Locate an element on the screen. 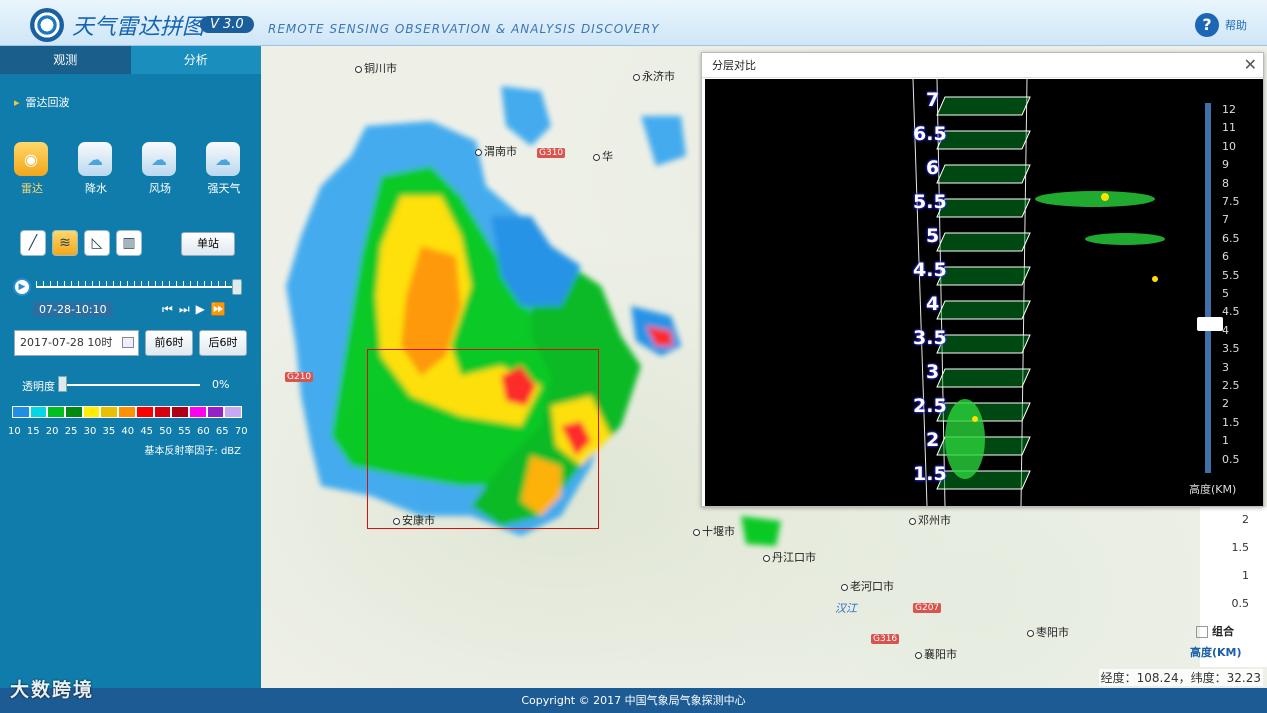  scale-label: 4 is located at coordinates (1225, 330).